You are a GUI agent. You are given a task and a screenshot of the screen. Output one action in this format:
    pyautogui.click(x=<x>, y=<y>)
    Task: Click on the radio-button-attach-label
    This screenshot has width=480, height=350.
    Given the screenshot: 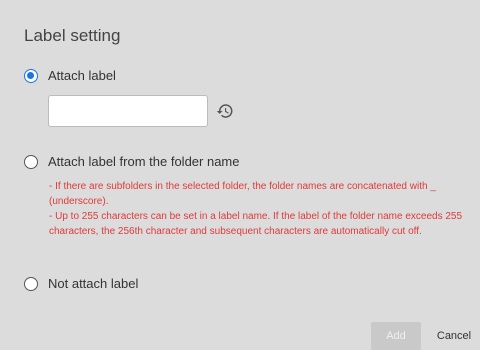 What is the action you would take?
    pyautogui.click(x=31, y=75)
    